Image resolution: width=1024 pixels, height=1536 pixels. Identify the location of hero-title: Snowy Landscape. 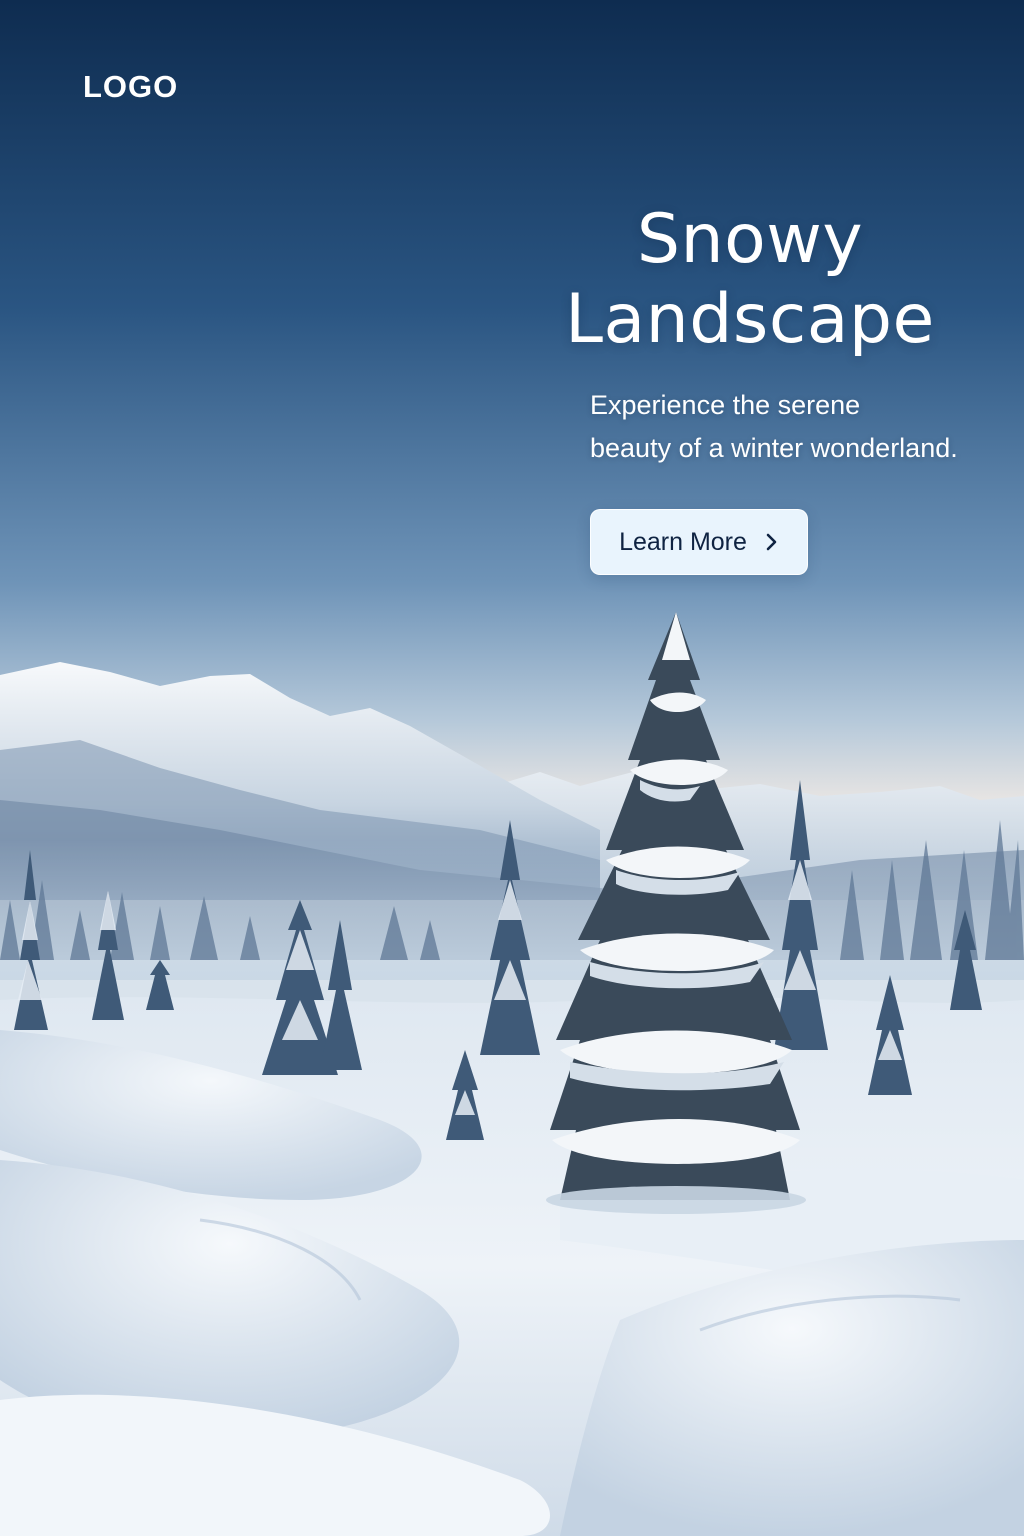
(750, 280).